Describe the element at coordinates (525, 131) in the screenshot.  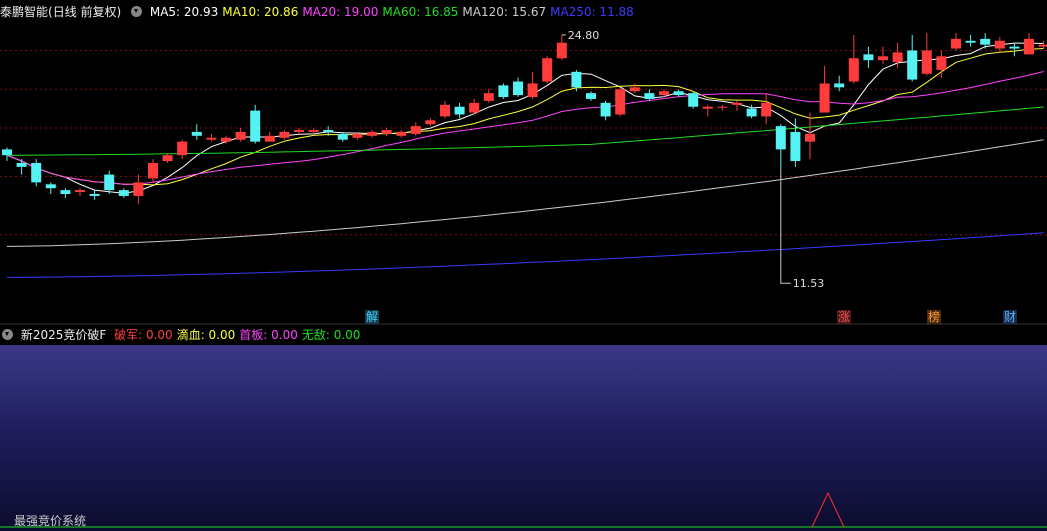
I see `ma60-line` at that location.